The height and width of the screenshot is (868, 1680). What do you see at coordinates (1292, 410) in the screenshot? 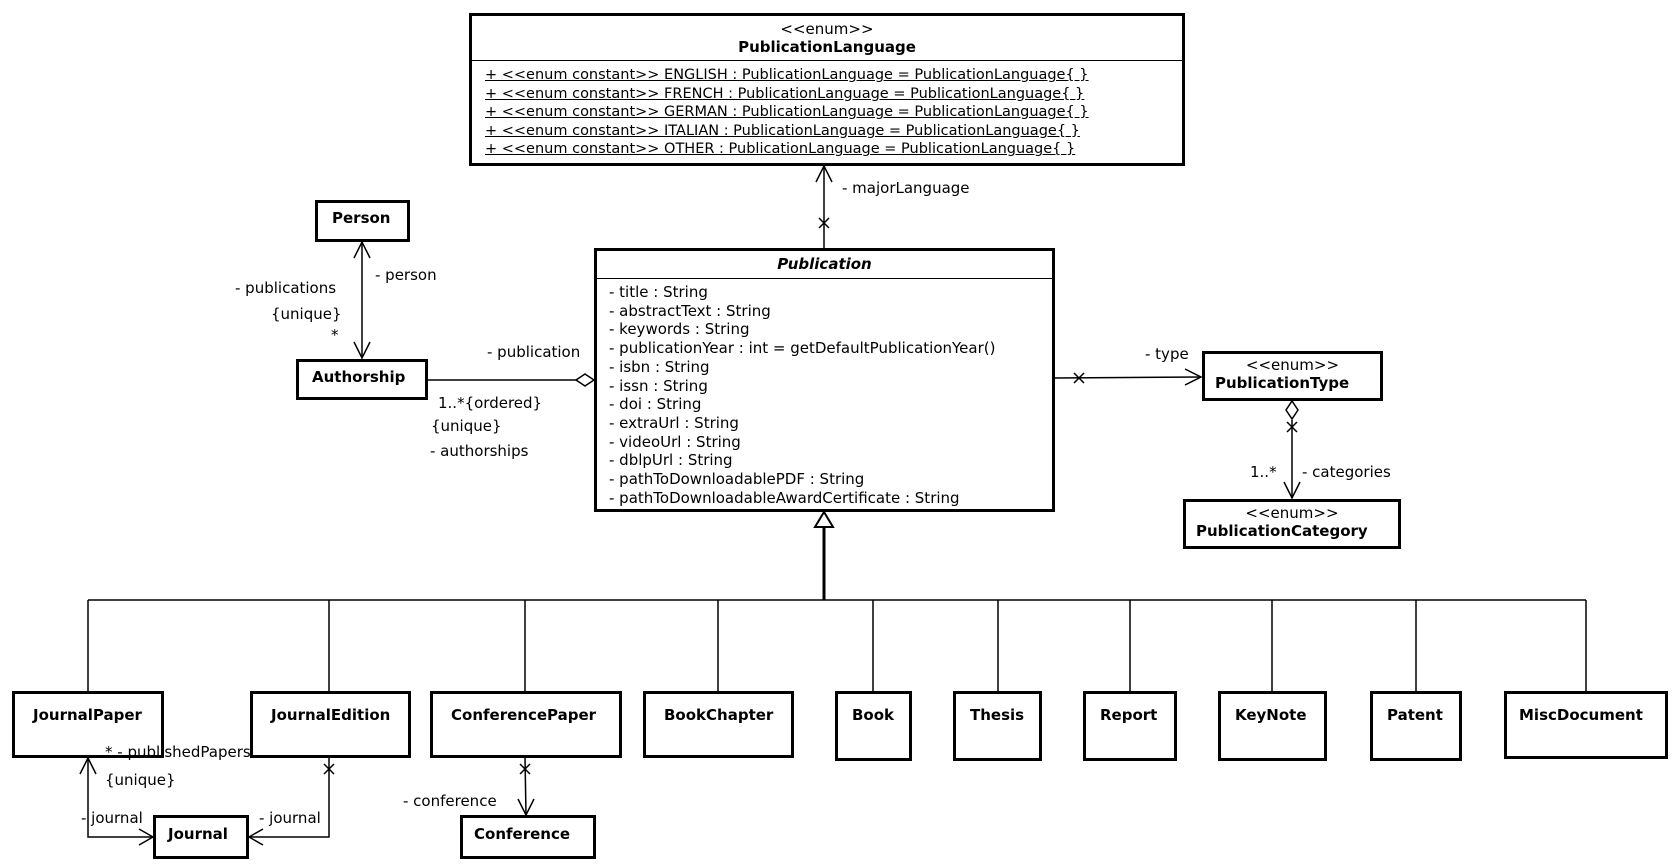
I see `aggregation-diamond-type` at bounding box center [1292, 410].